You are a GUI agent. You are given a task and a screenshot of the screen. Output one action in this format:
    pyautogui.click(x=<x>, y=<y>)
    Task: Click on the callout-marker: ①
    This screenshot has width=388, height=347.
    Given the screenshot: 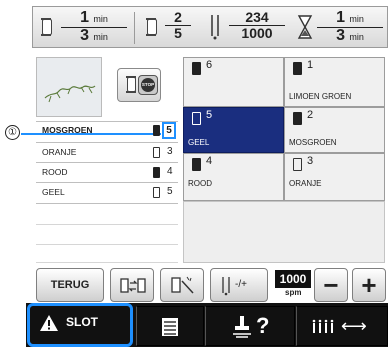 What is the action you would take?
    pyautogui.click(x=12, y=132)
    